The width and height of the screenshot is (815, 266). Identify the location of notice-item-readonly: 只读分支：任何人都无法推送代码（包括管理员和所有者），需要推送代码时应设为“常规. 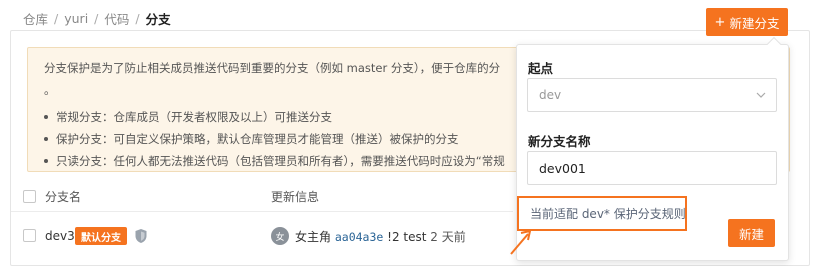
(274, 161).